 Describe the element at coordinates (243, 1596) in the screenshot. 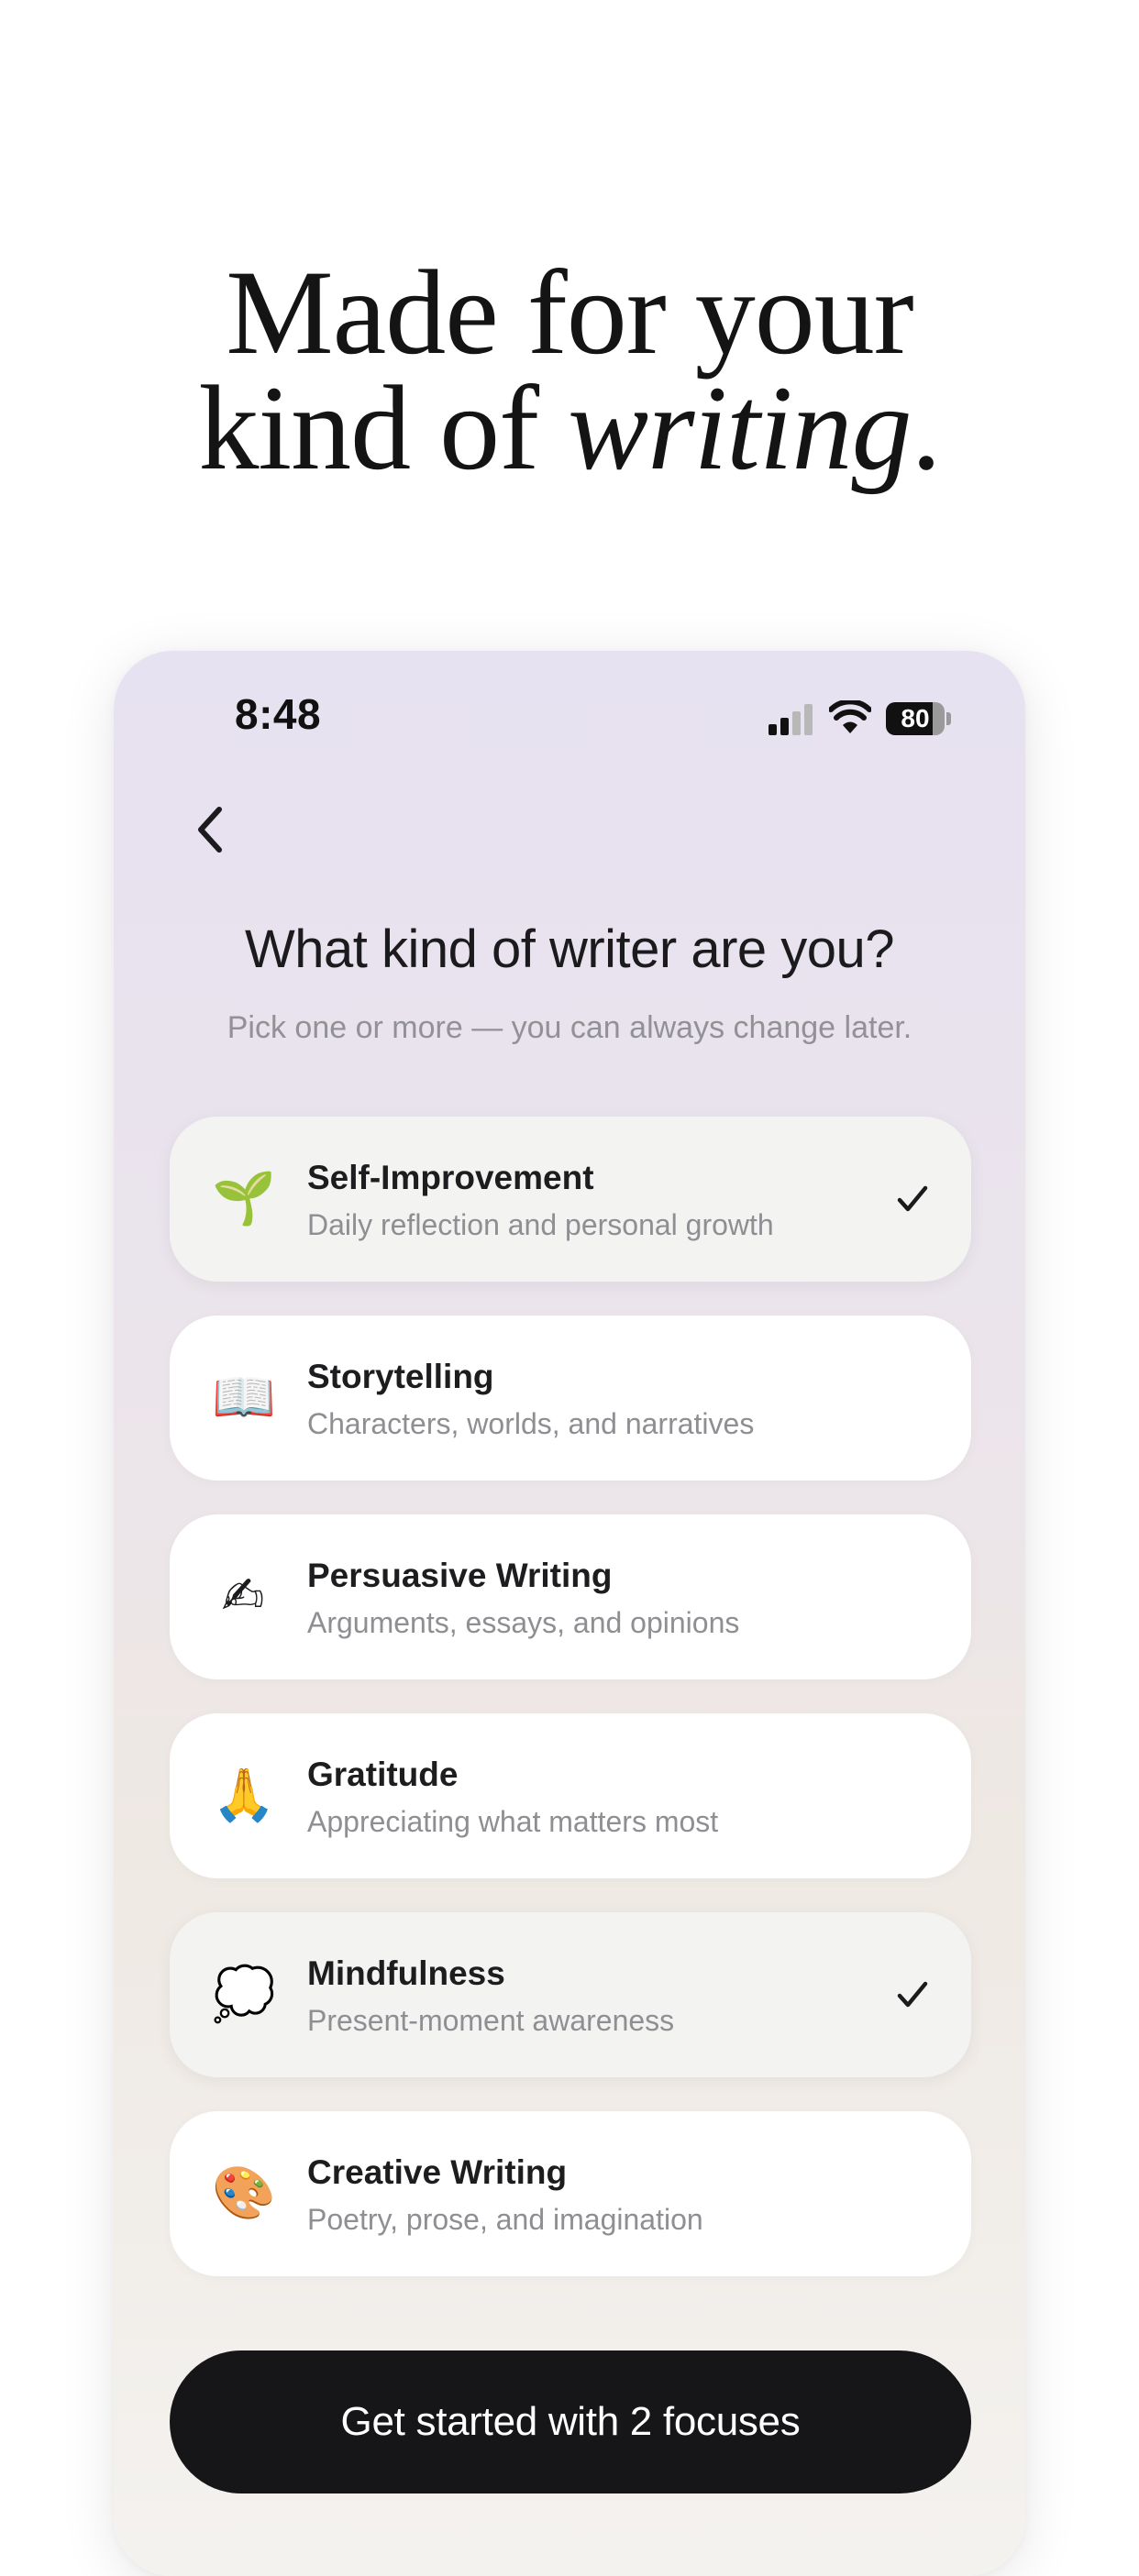

I see `writing-hand-icon: ✍` at that location.